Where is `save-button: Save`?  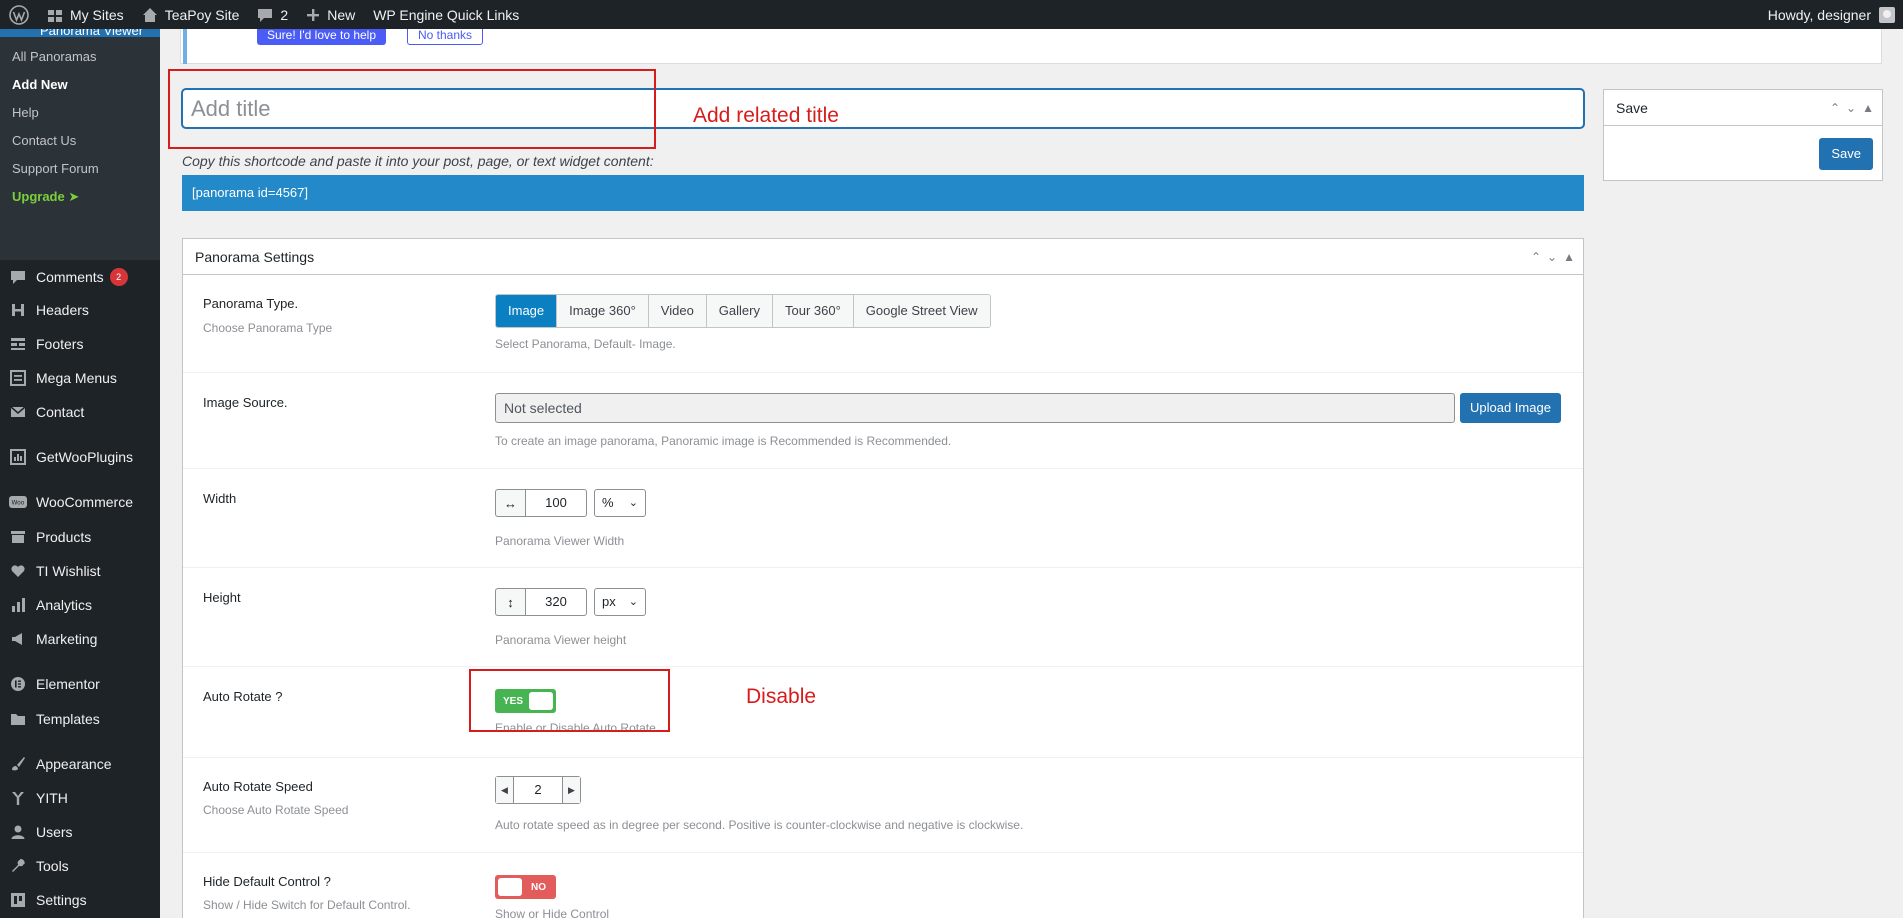 save-button: Save is located at coordinates (1846, 154).